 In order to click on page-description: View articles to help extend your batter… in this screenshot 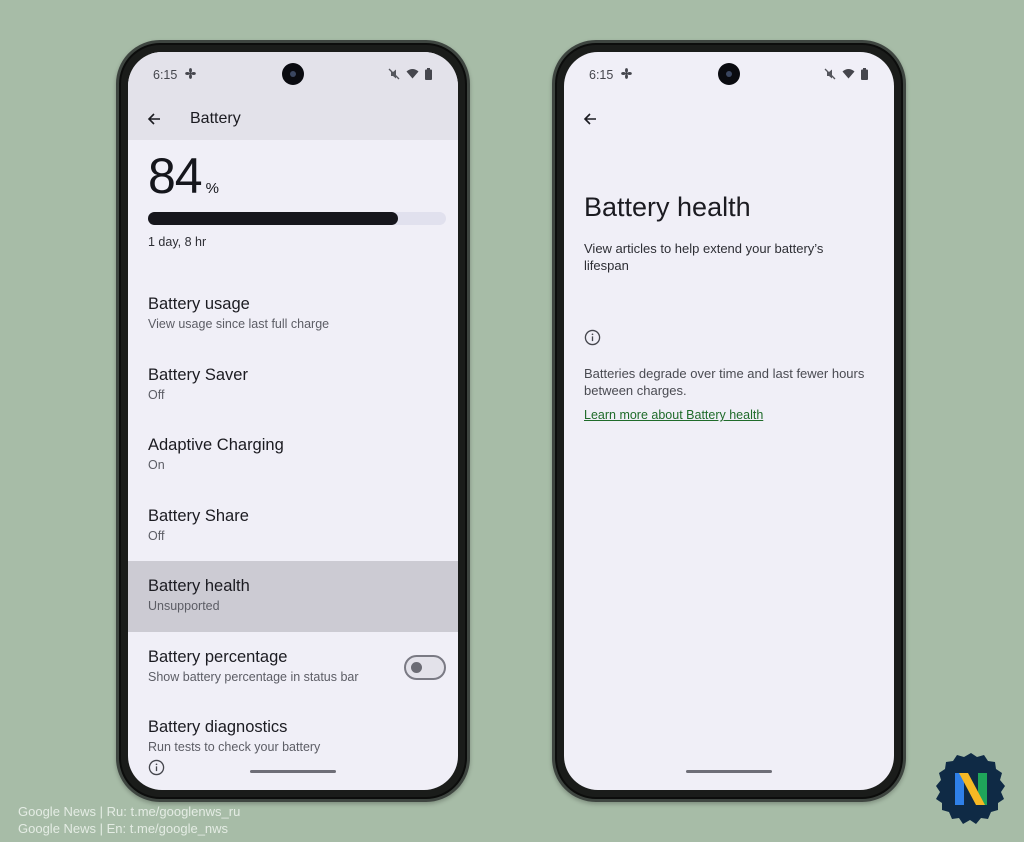, I will do `click(704, 257)`.